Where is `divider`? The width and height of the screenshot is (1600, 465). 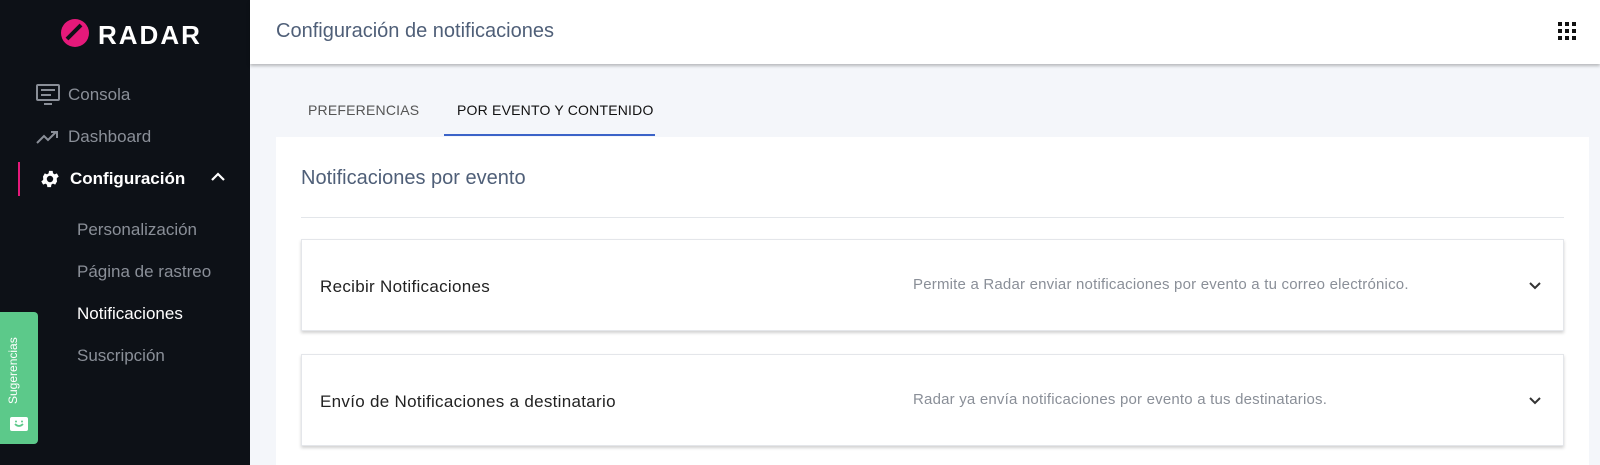 divider is located at coordinates (932, 217).